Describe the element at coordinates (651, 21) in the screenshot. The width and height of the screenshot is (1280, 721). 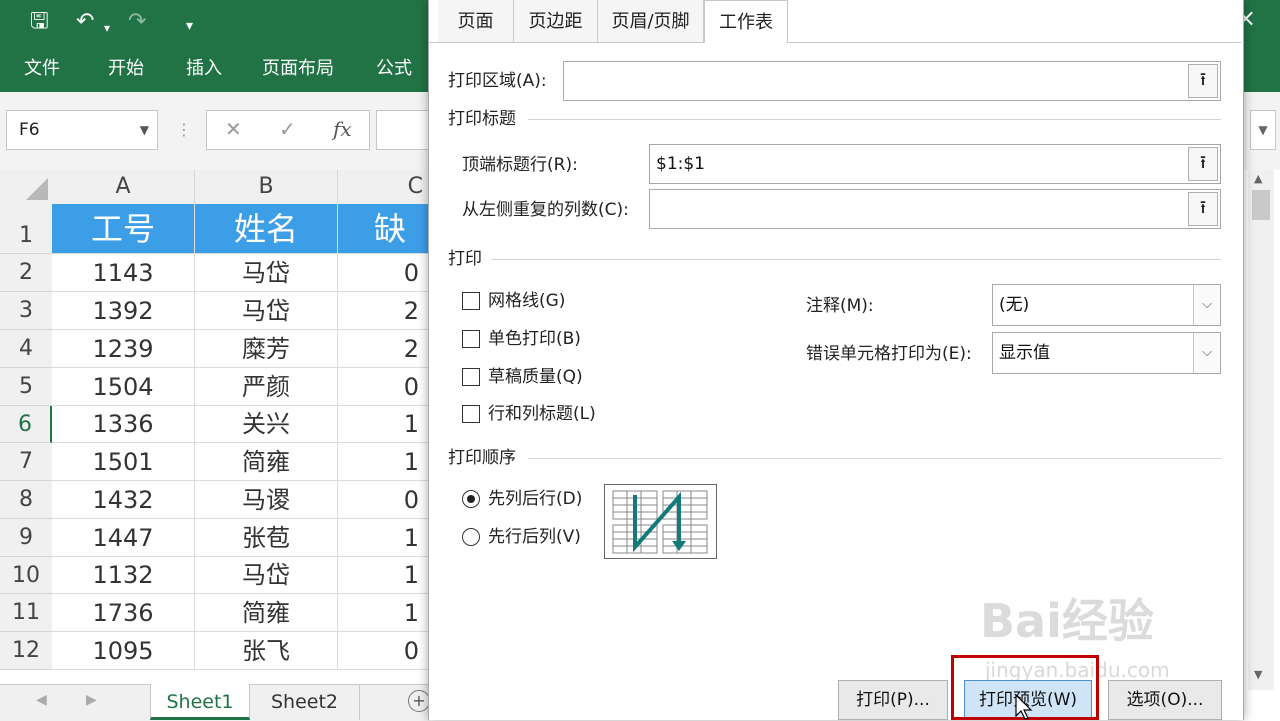
I see `tab-header-footer: 页眉/页脚` at that location.